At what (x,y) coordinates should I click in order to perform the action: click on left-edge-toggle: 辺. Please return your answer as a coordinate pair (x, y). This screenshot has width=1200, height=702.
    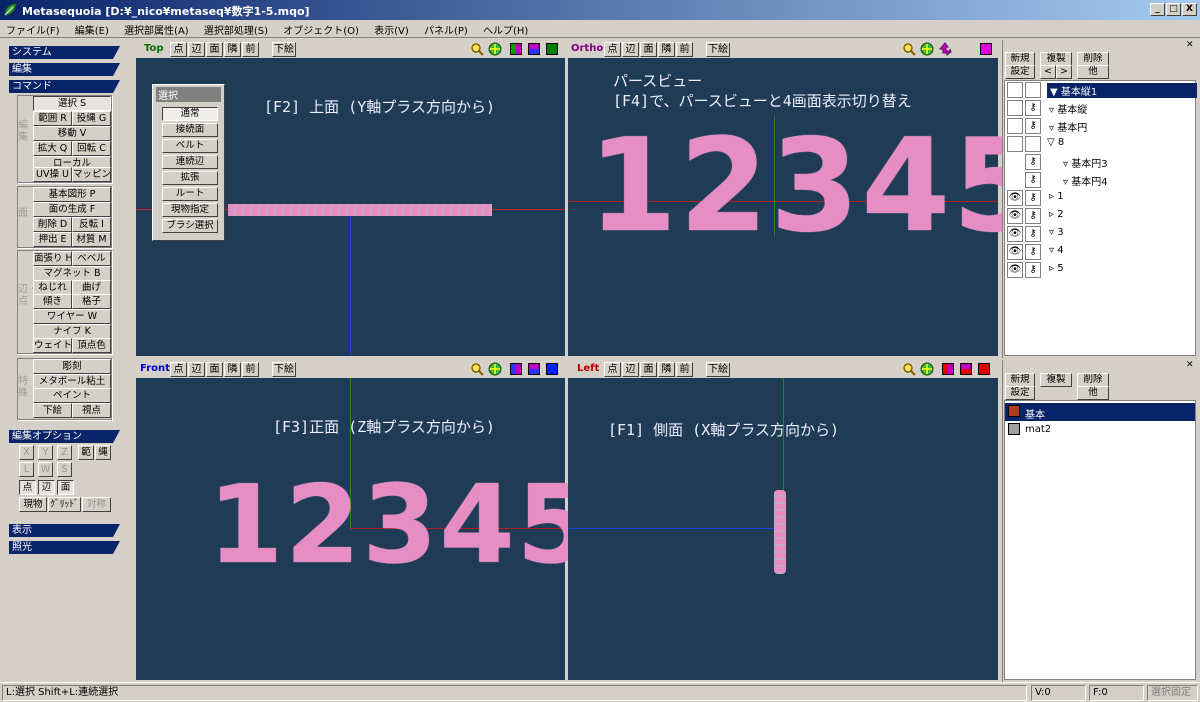
    Looking at the image, I should click on (630, 369).